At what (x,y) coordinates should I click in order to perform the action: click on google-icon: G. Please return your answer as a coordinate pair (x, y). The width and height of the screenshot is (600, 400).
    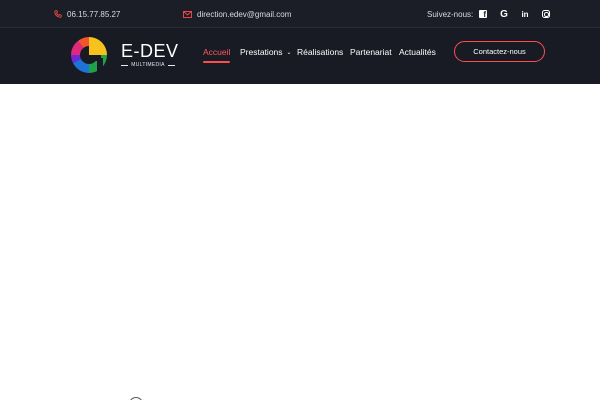
    Looking at the image, I should click on (504, 14).